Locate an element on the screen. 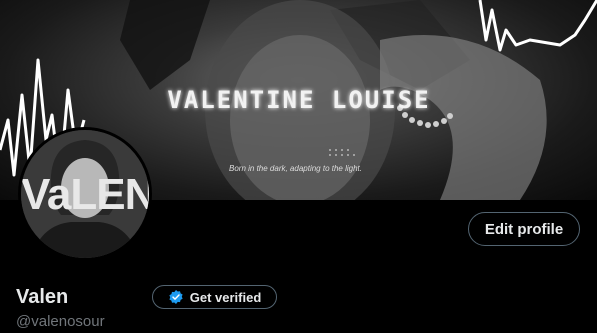  edit-profile-button: Edit profile is located at coordinates (524, 229).